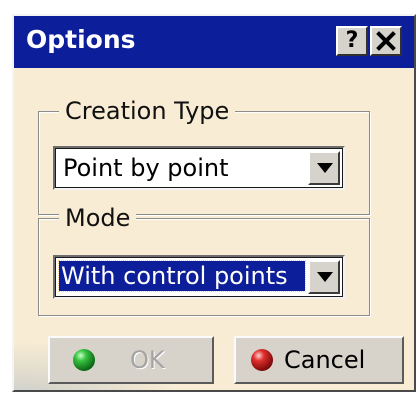 The width and height of the screenshot is (420, 409). I want to click on creation-type-select: Point by point, so click(199, 168).